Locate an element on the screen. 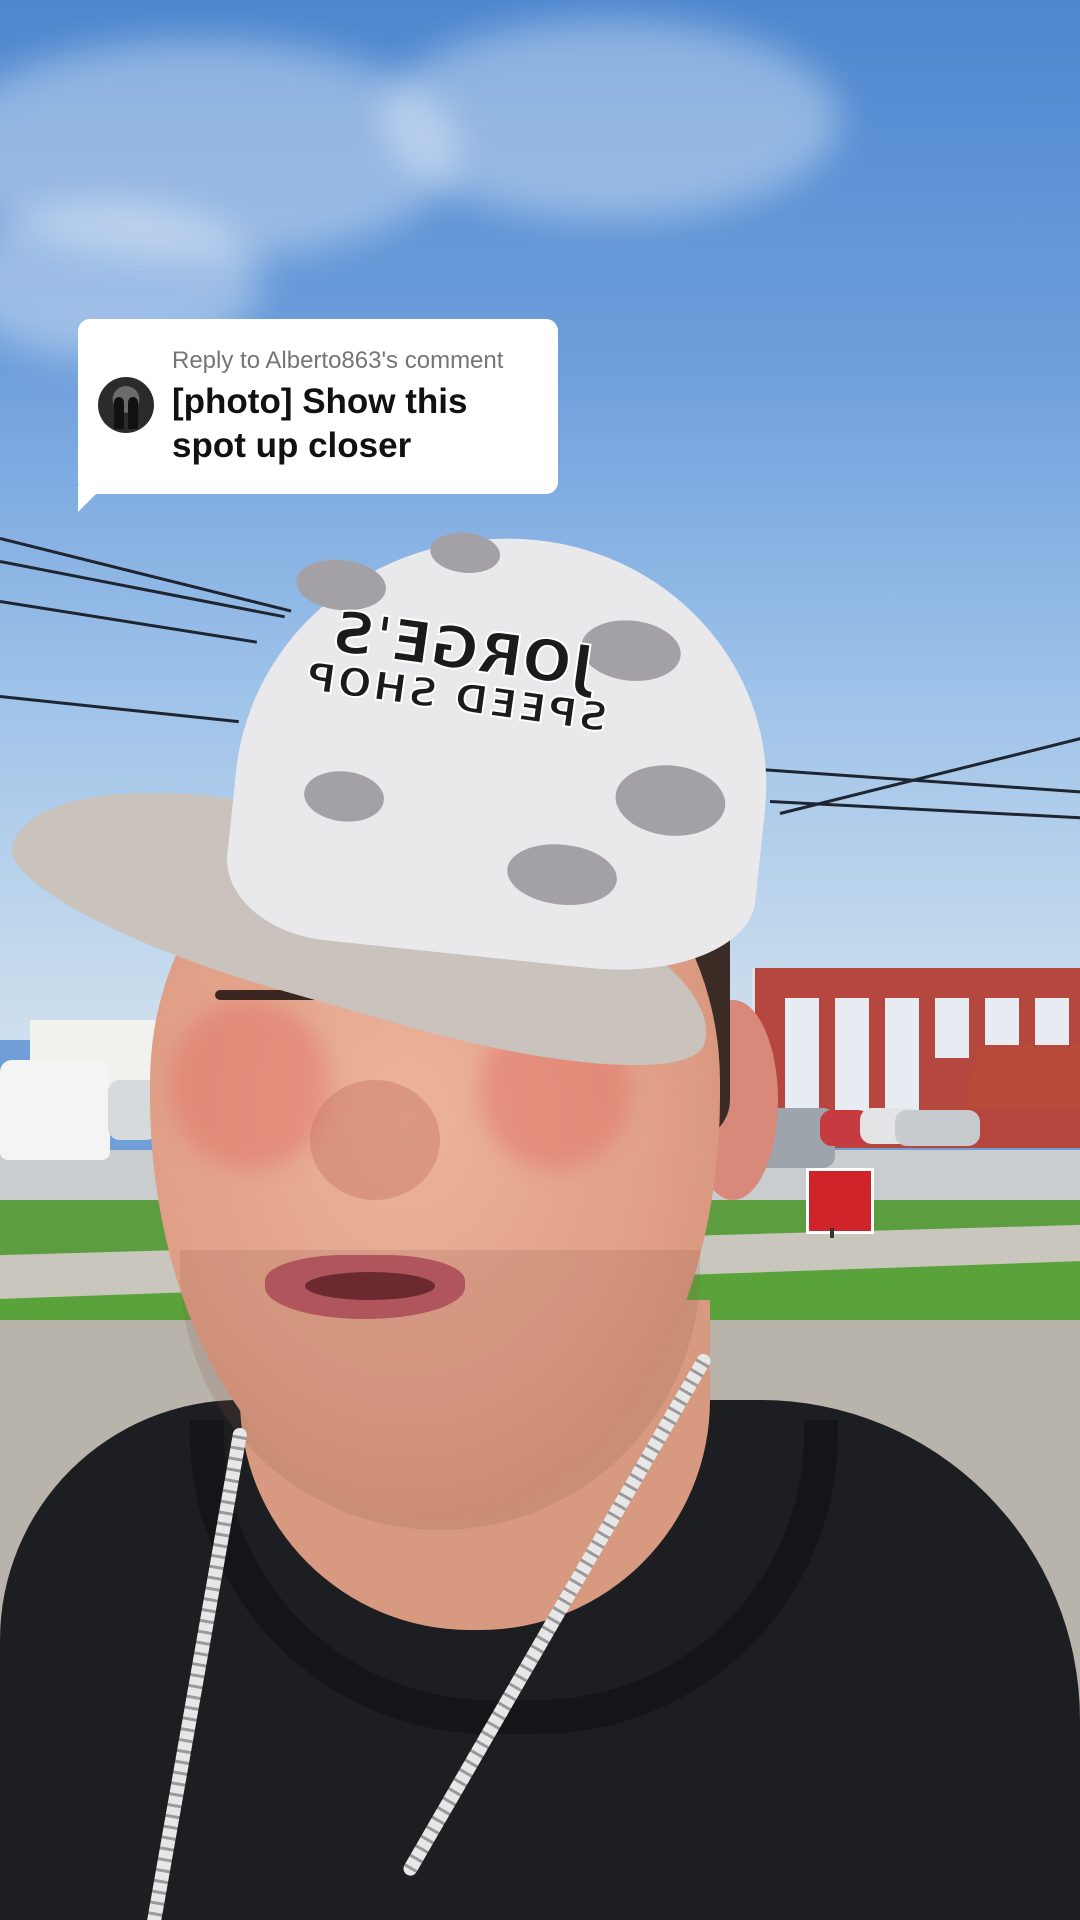 The image size is (1080, 1920). truck is located at coordinates (55, 1110).